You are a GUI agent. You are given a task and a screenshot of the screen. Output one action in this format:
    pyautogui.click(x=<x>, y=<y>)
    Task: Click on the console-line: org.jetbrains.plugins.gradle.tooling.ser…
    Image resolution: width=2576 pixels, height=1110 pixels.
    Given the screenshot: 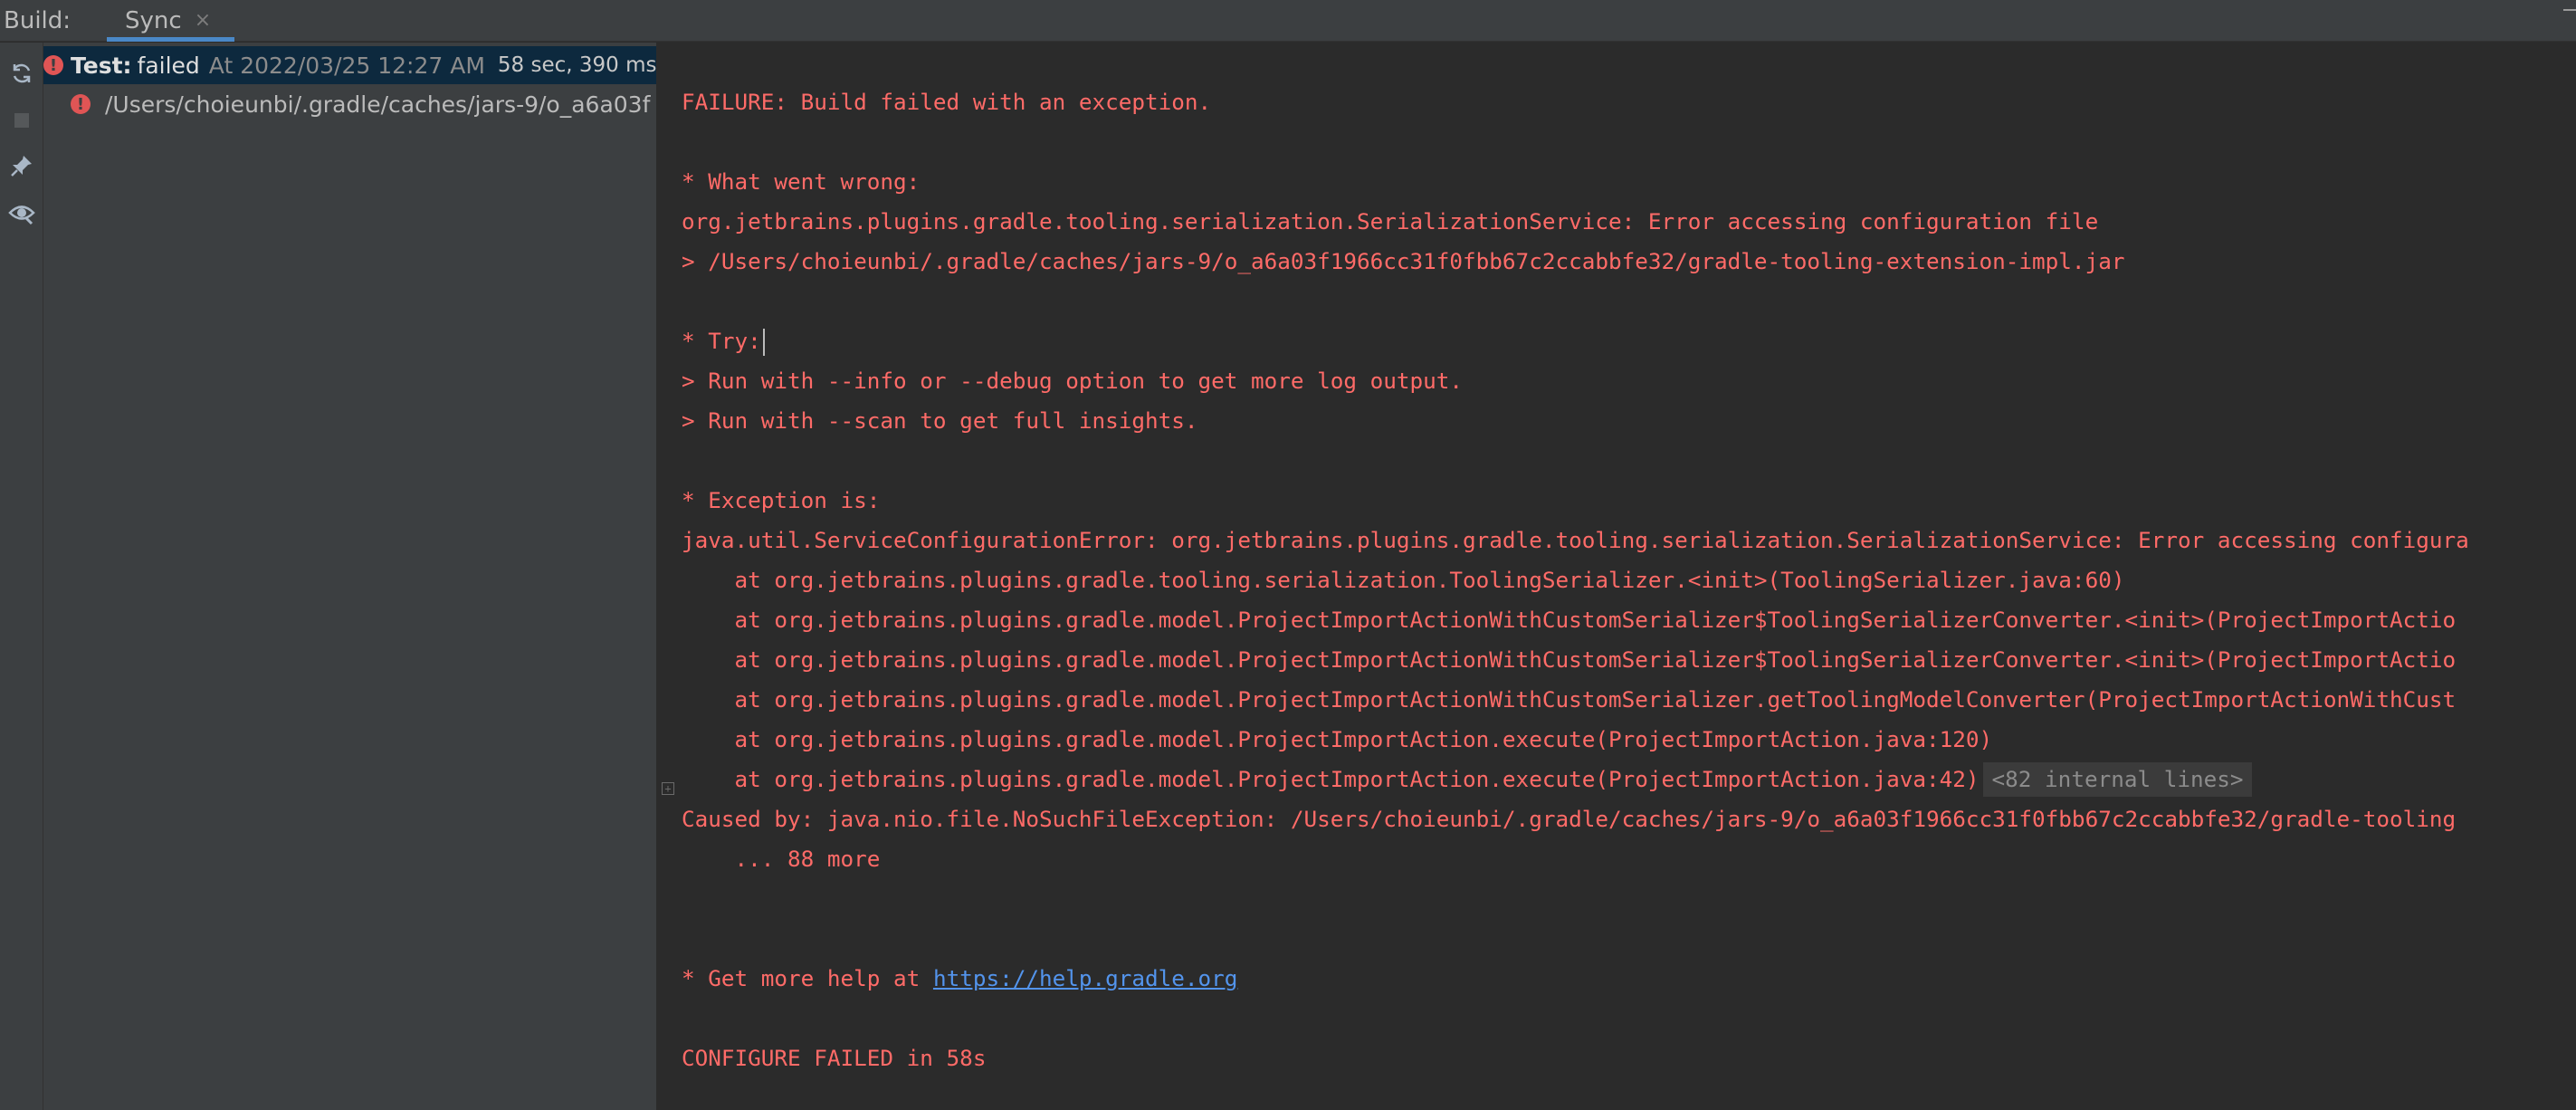 What is the action you would take?
    pyautogui.click(x=1390, y=221)
    